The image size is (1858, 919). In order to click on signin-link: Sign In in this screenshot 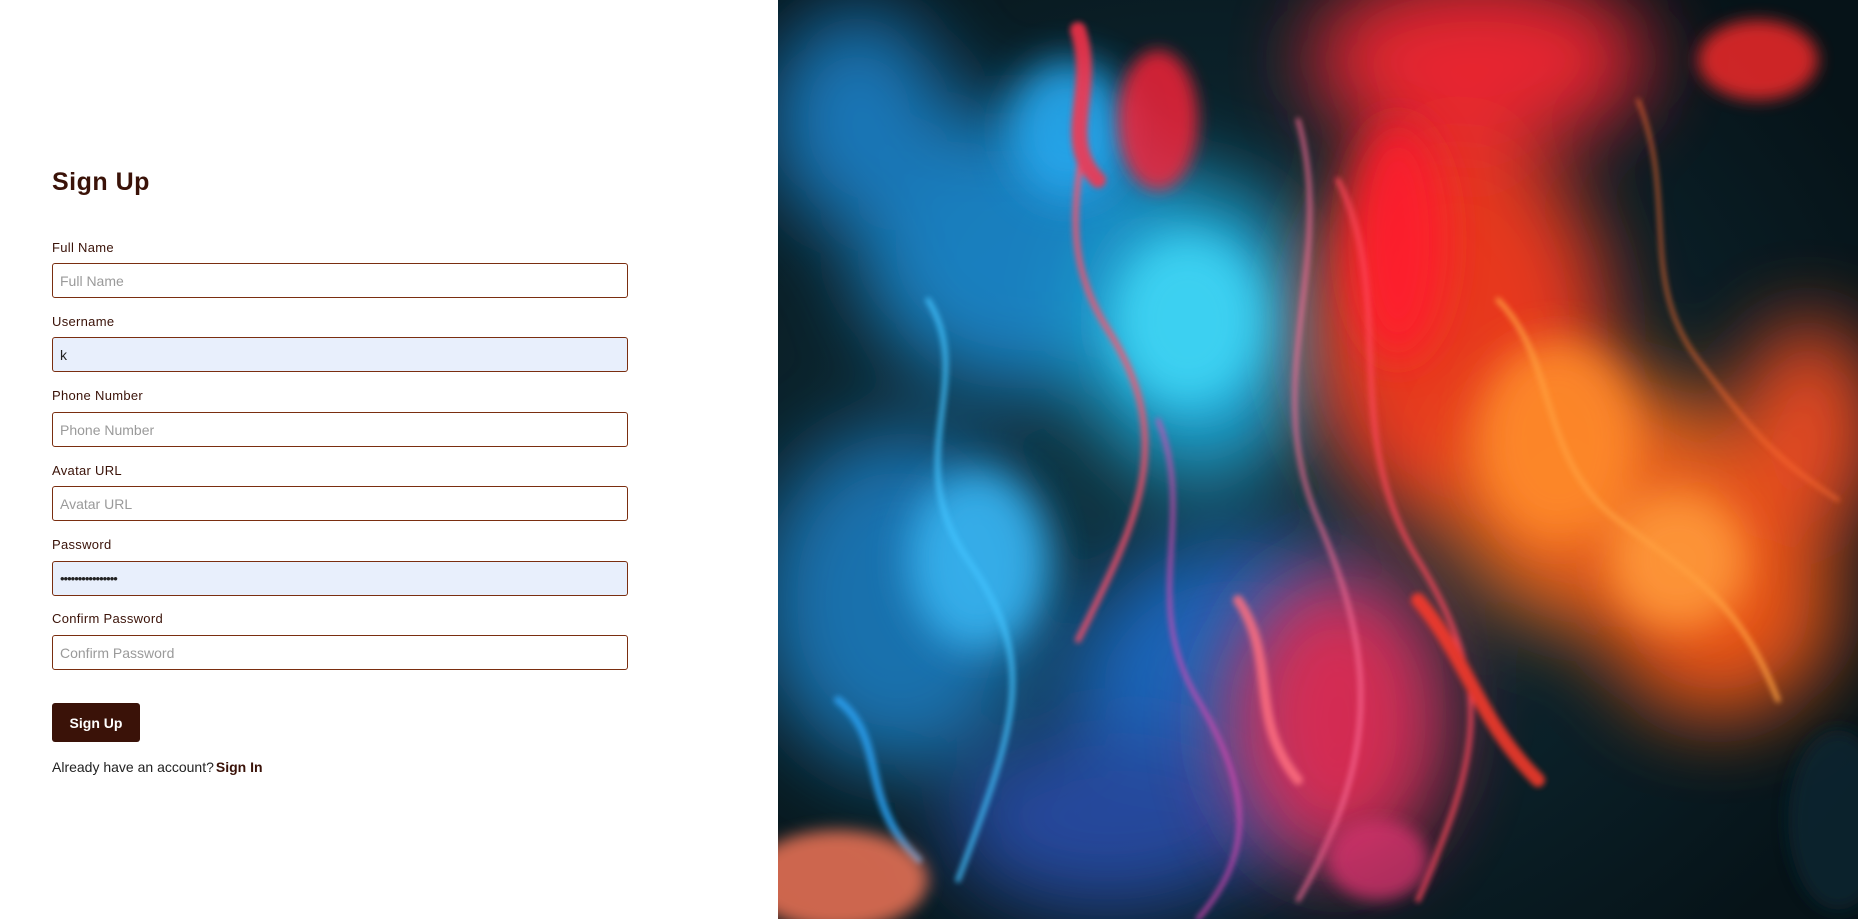, I will do `click(239, 767)`.